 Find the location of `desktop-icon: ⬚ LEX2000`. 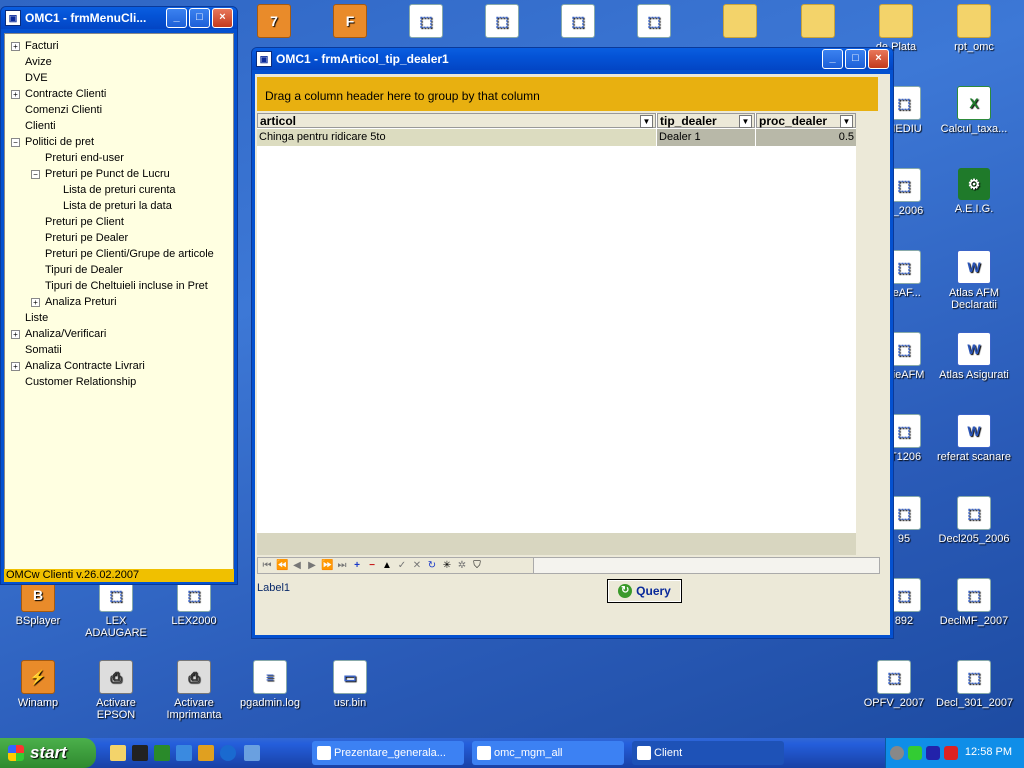

desktop-icon: ⬚ LEX2000 is located at coordinates (194, 602).